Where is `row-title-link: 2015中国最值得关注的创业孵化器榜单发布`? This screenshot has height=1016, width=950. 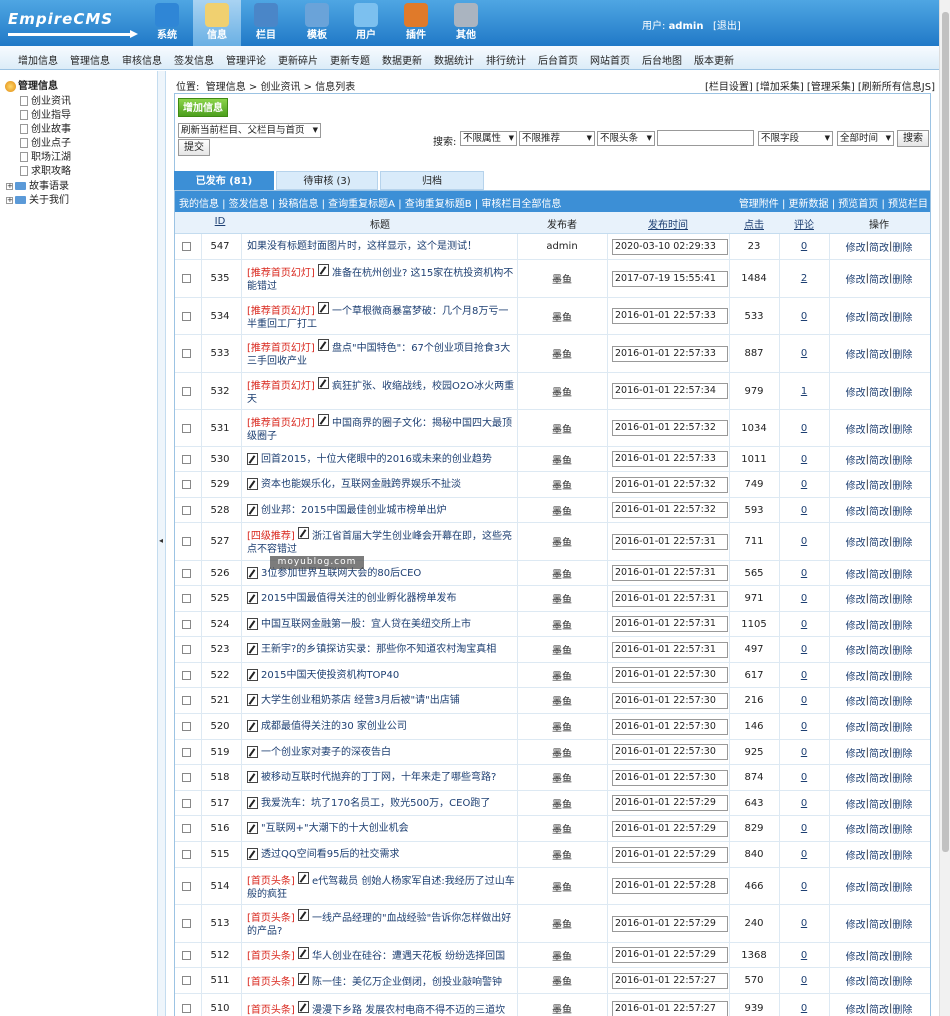
row-title-link: 2015中国最值得关注的创业孵化器榜单发布 is located at coordinates (358, 598).